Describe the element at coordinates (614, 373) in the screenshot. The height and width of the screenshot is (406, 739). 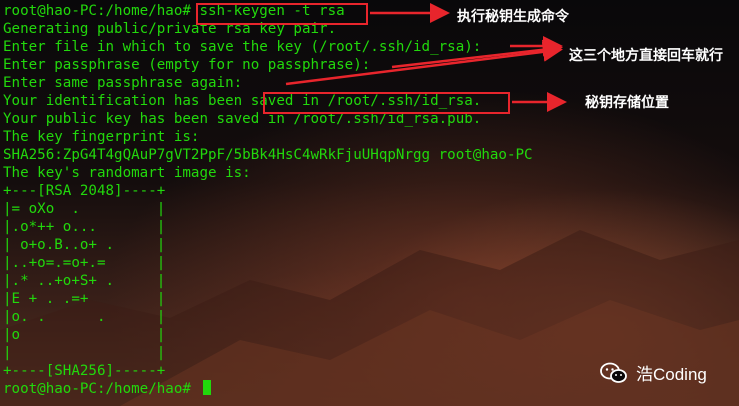
I see `wechat-icon` at that location.